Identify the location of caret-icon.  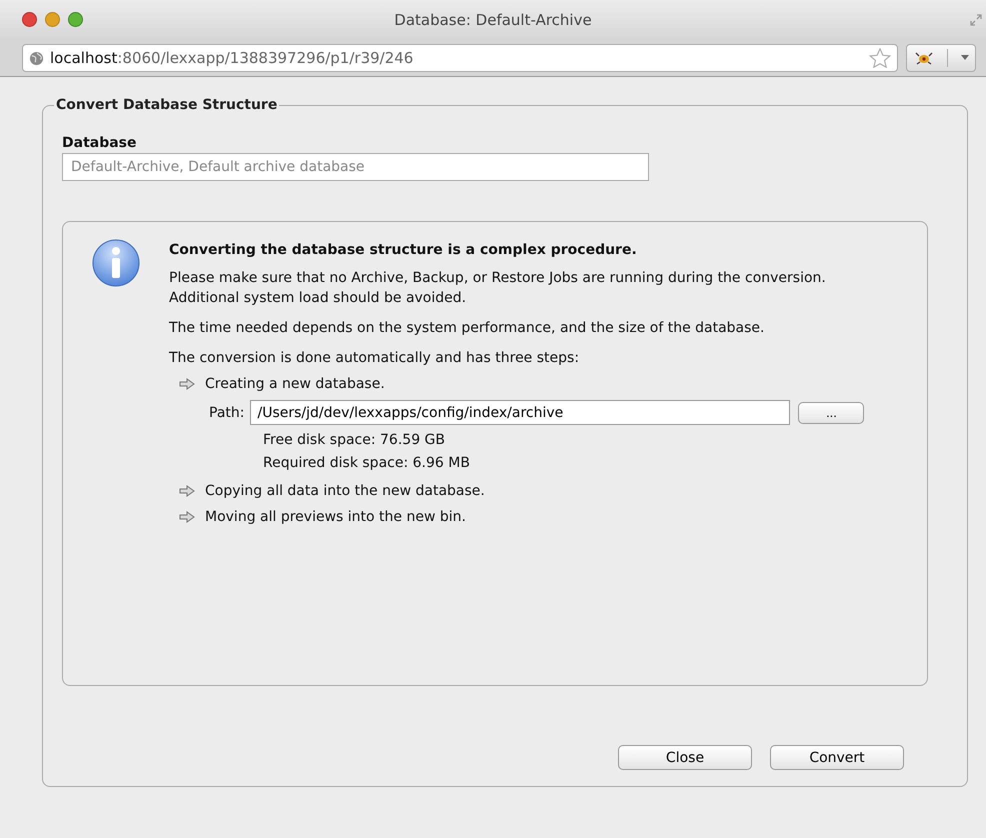
(964, 58).